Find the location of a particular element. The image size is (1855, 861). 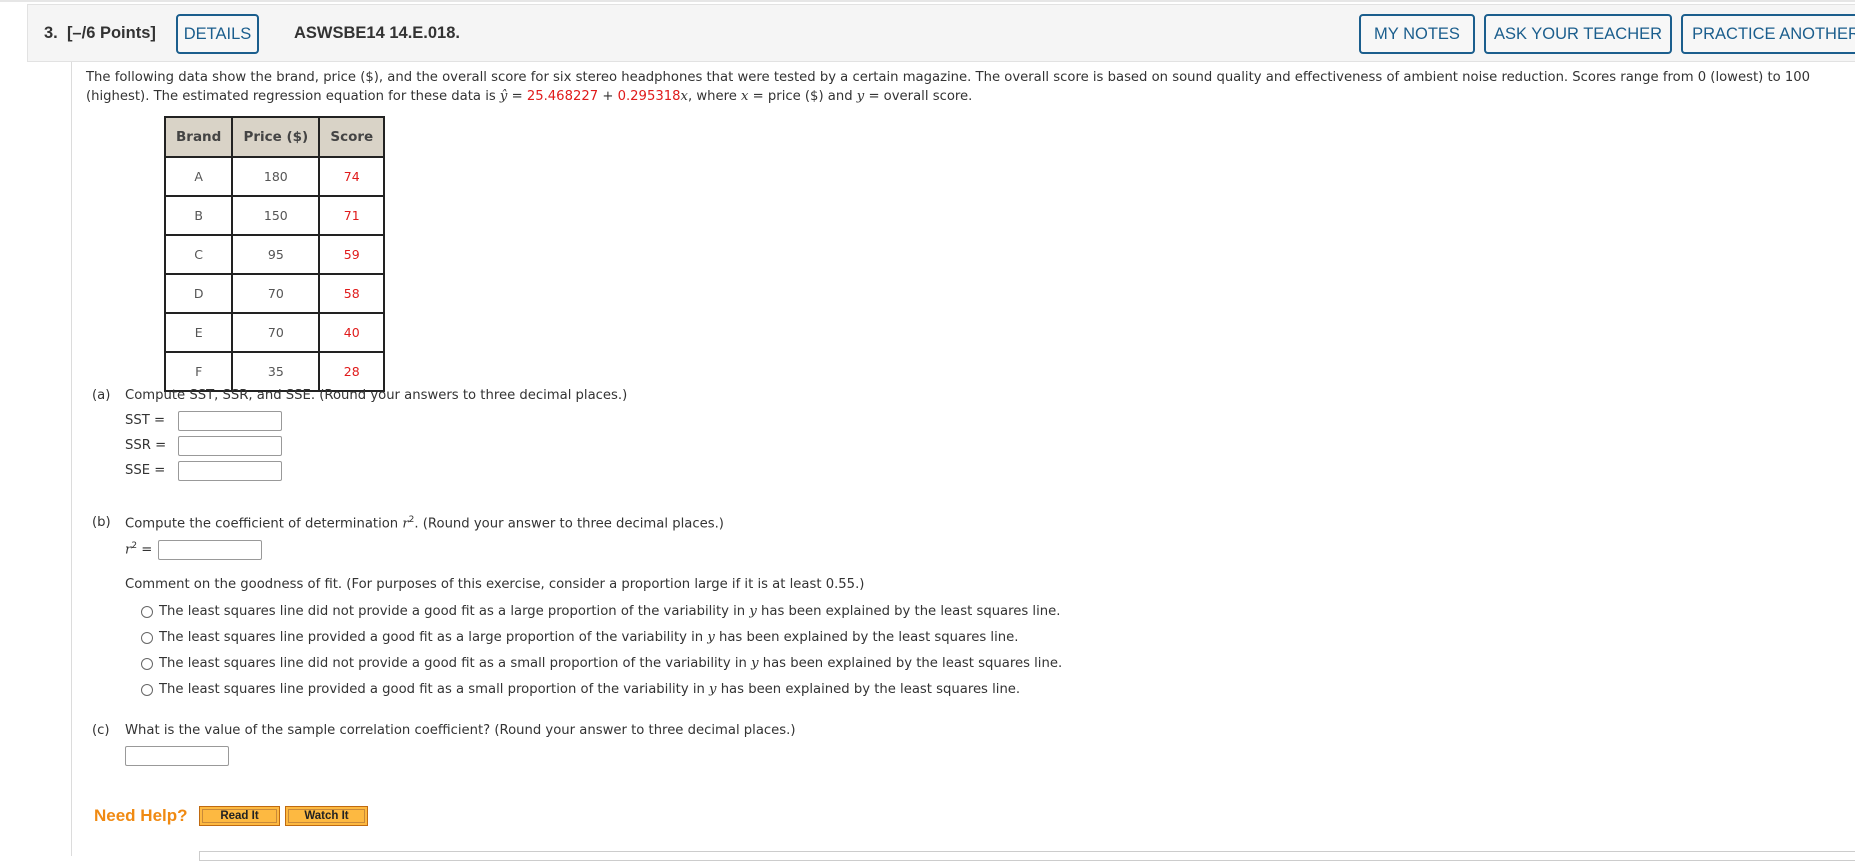

price-cell: 35 is located at coordinates (276, 371).